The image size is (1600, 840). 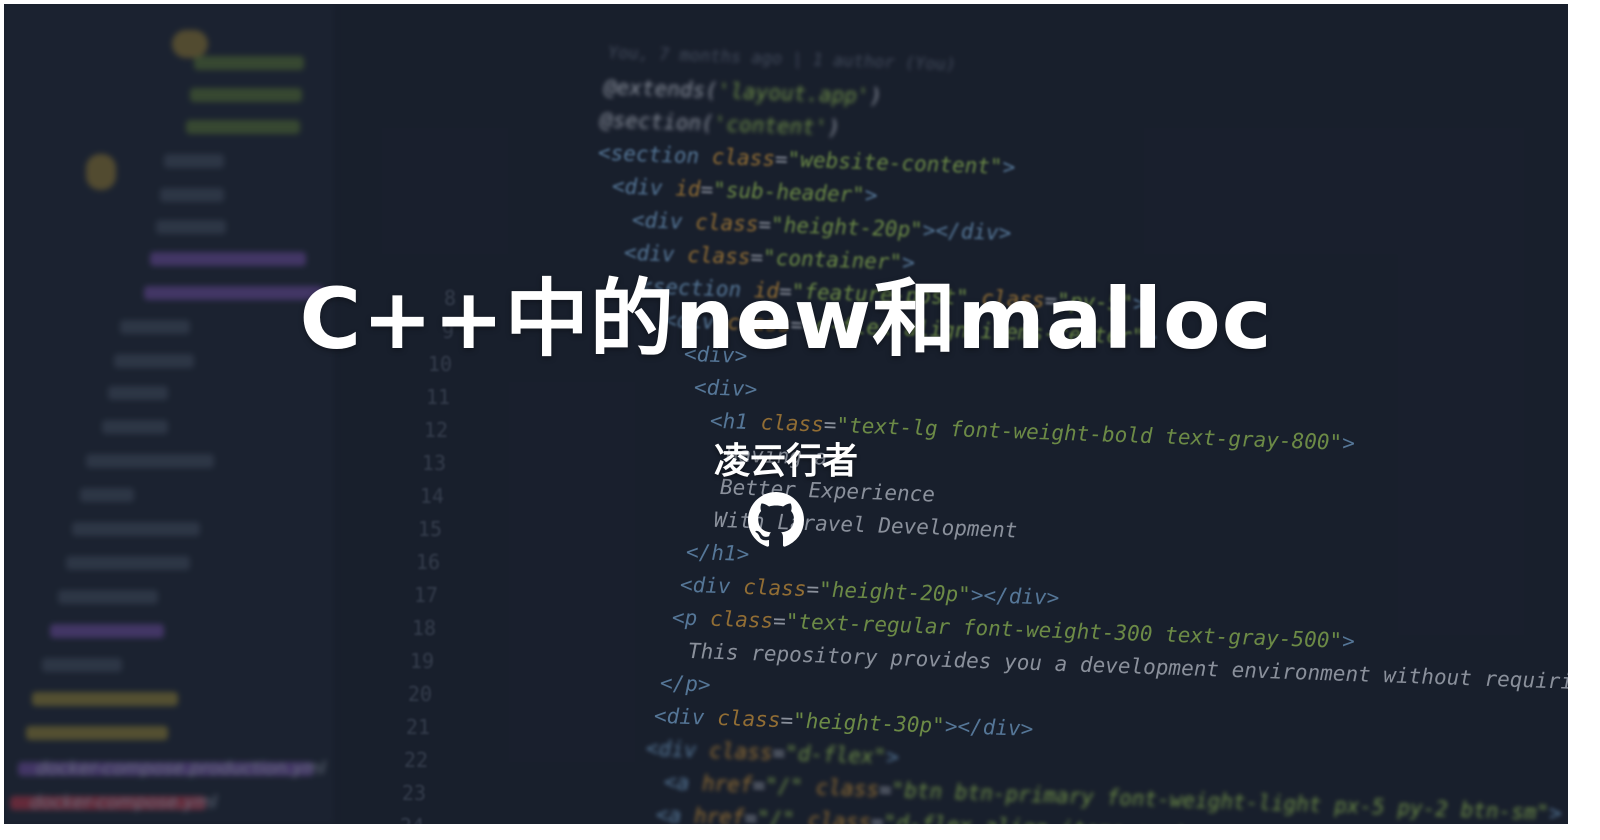 I want to click on github-link, so click(x=776, y=520).